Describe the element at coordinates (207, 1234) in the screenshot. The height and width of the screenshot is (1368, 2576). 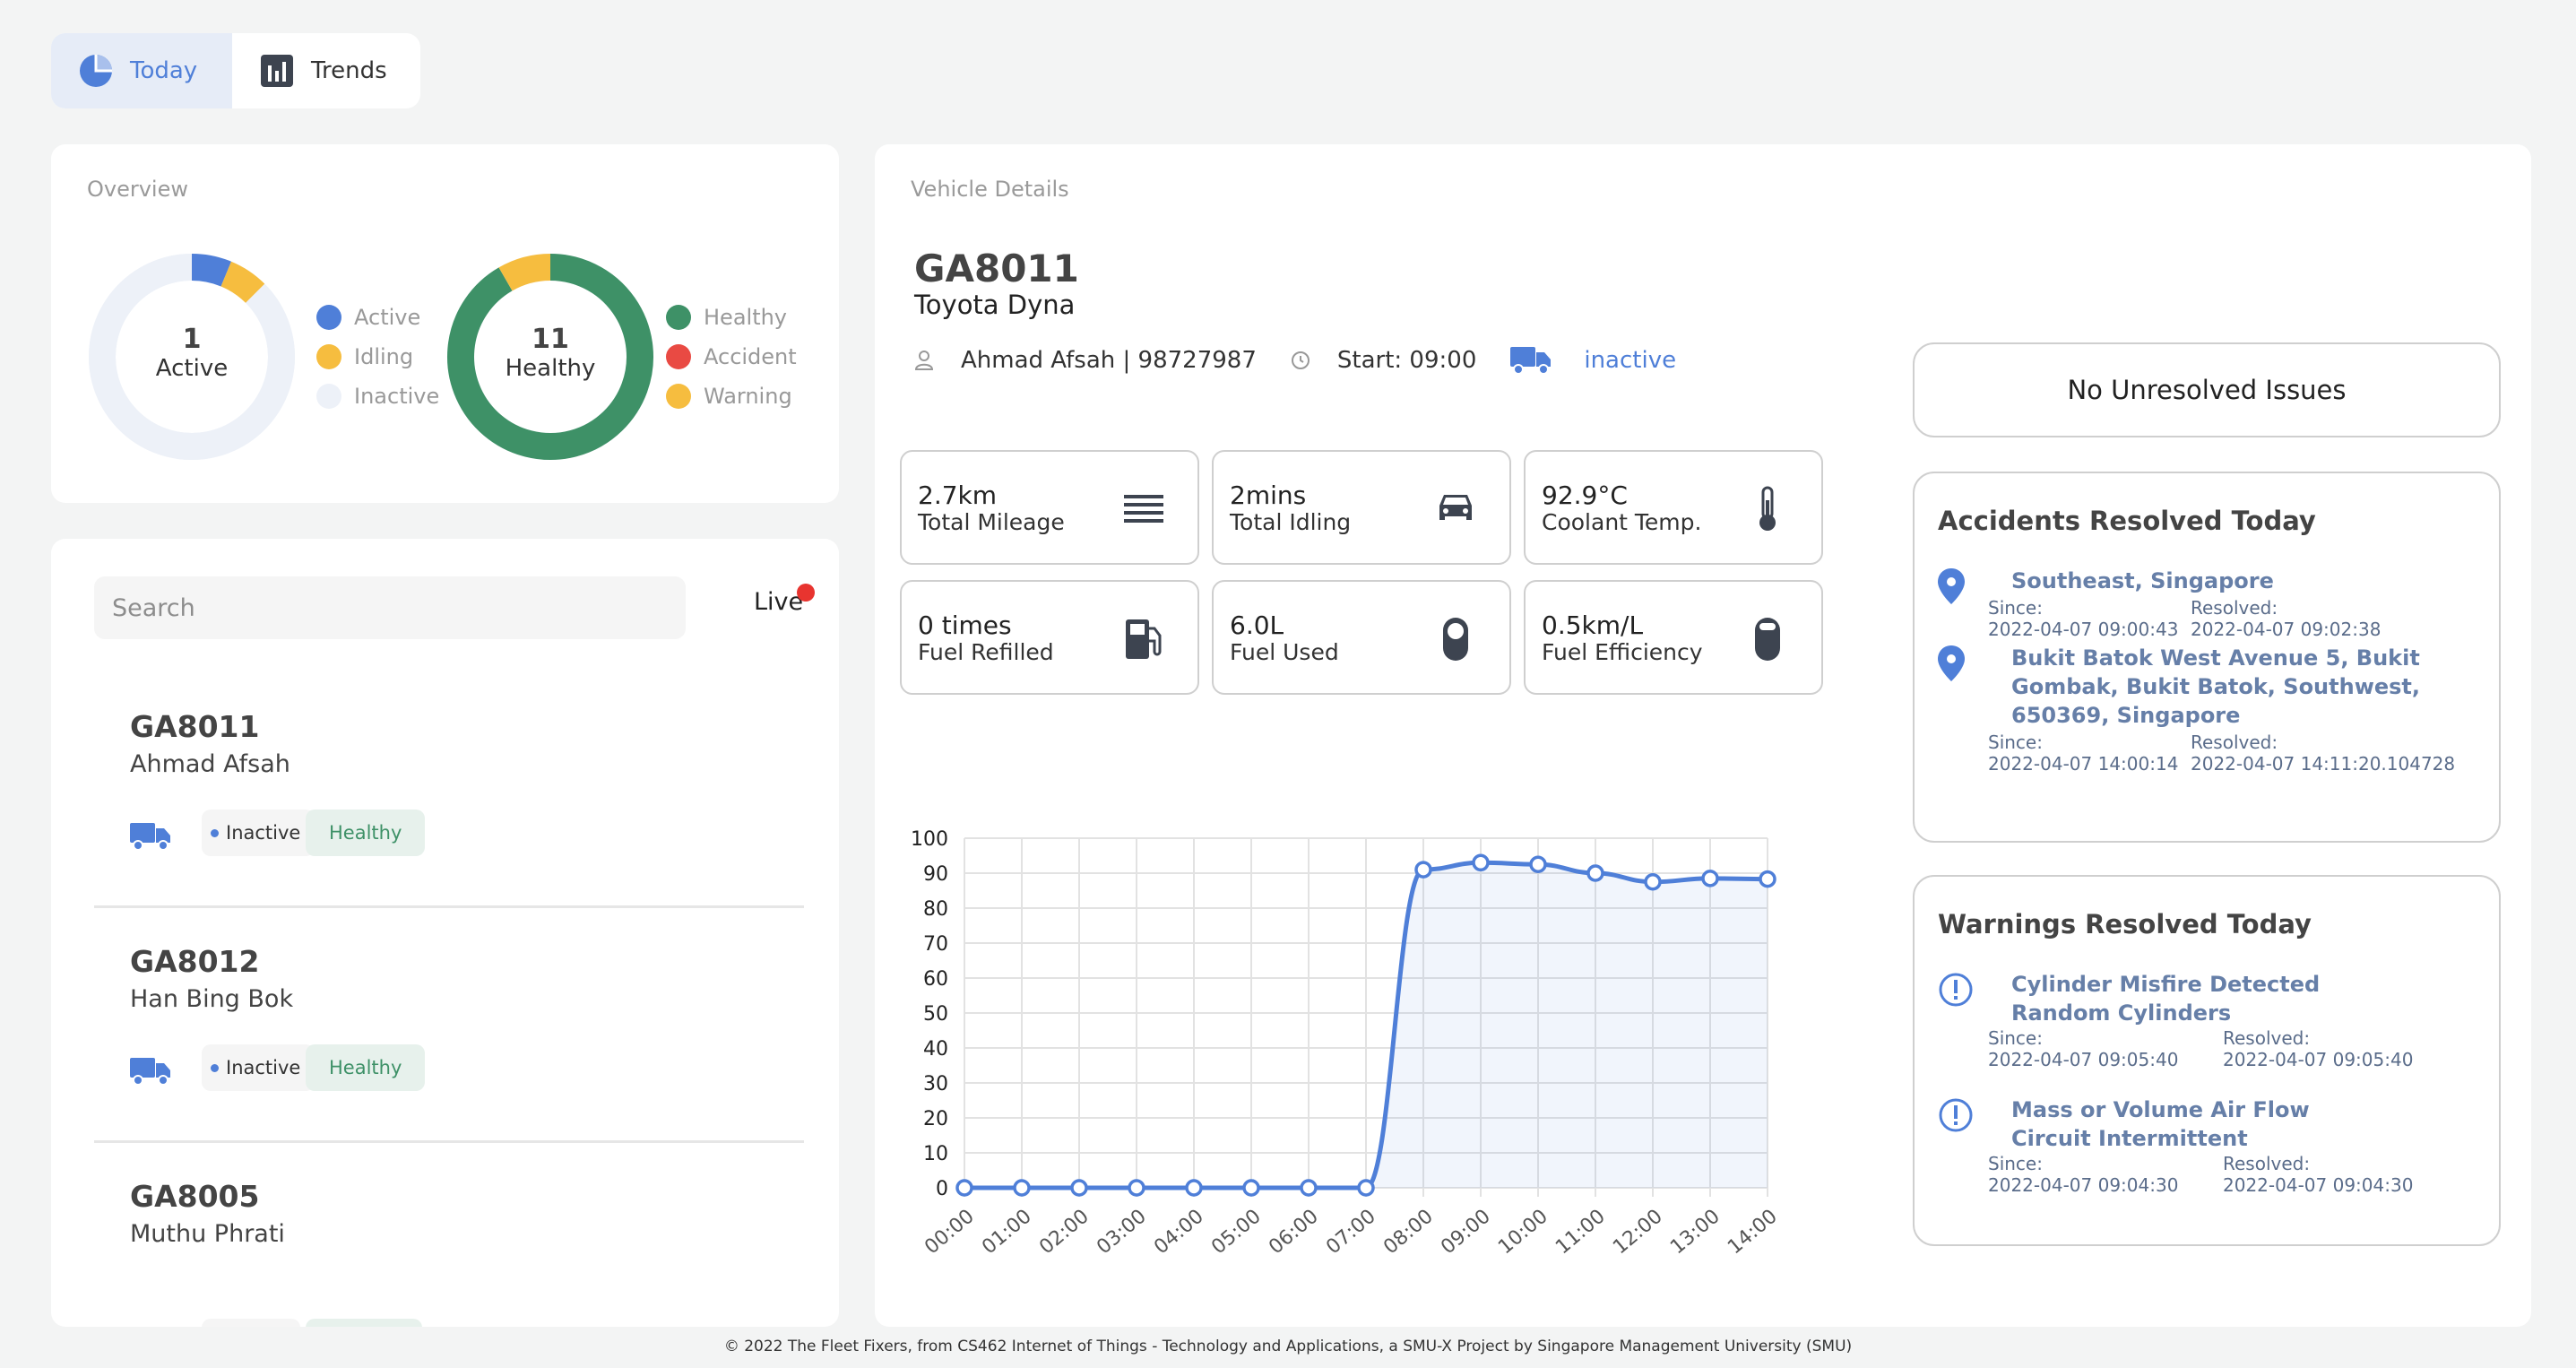
I see `vehicle-driver: Muthu Phrati` at that location.